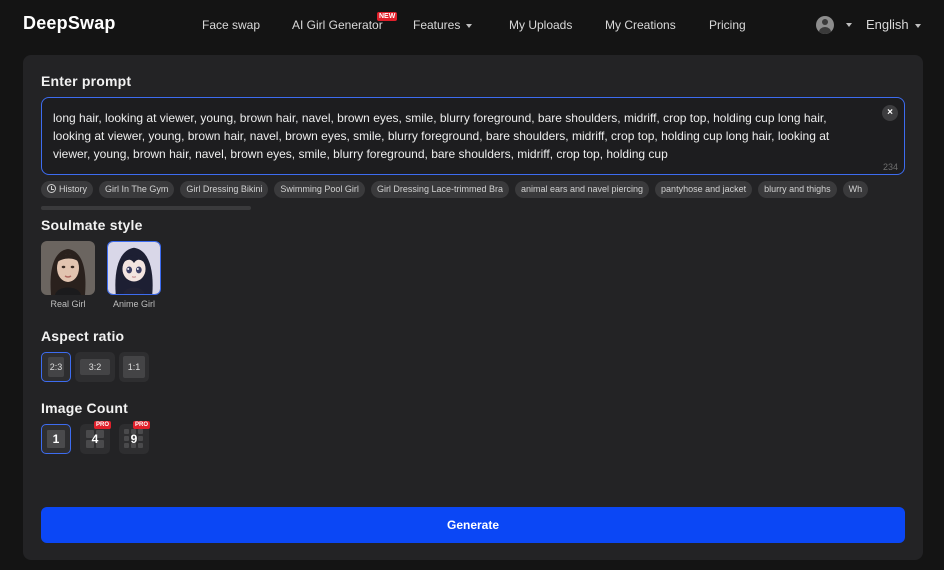 This screenshot has height=570, width=944. I want to click on history-tag: History, so click(67, 189).